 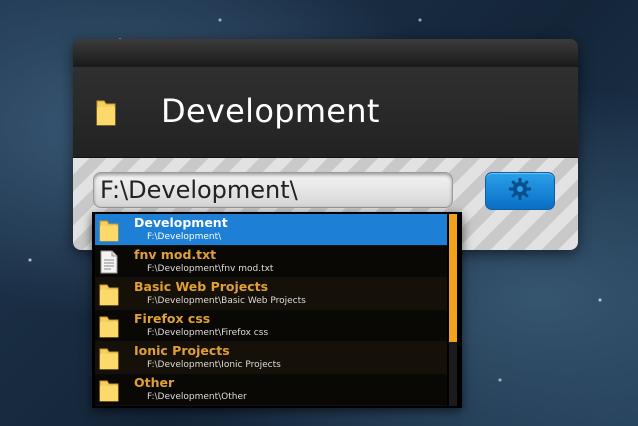 I want to click on settings-button, so click(x=520, y=191).